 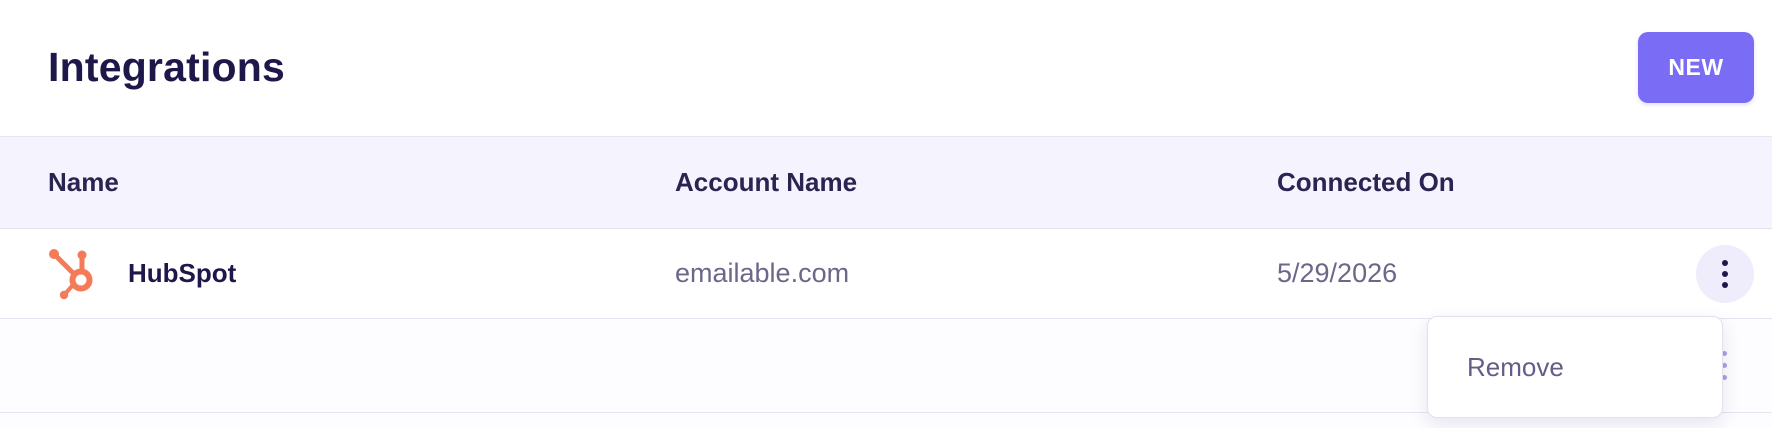 What do you see at coordinates (83, 182) in the screenshot?
I see `column-header-name: Name` at bounding box center [83, 182].